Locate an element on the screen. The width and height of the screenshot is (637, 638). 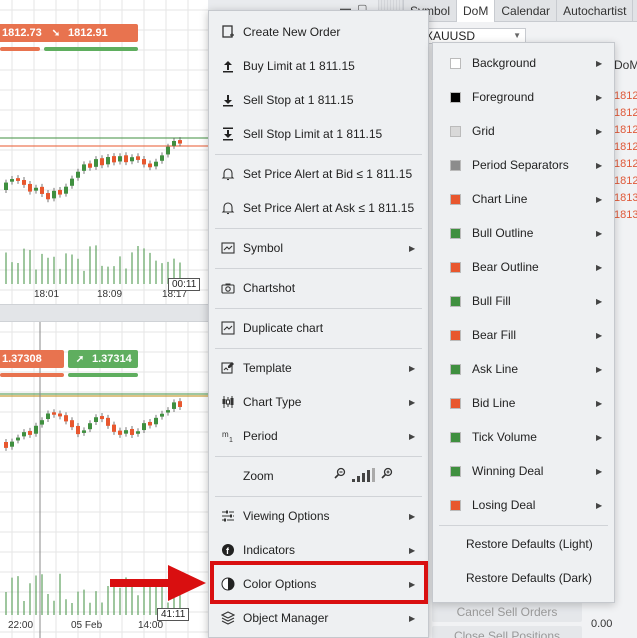
menu-item-object-manager: Object Manager ▶ is located at coordinates (318, 618).